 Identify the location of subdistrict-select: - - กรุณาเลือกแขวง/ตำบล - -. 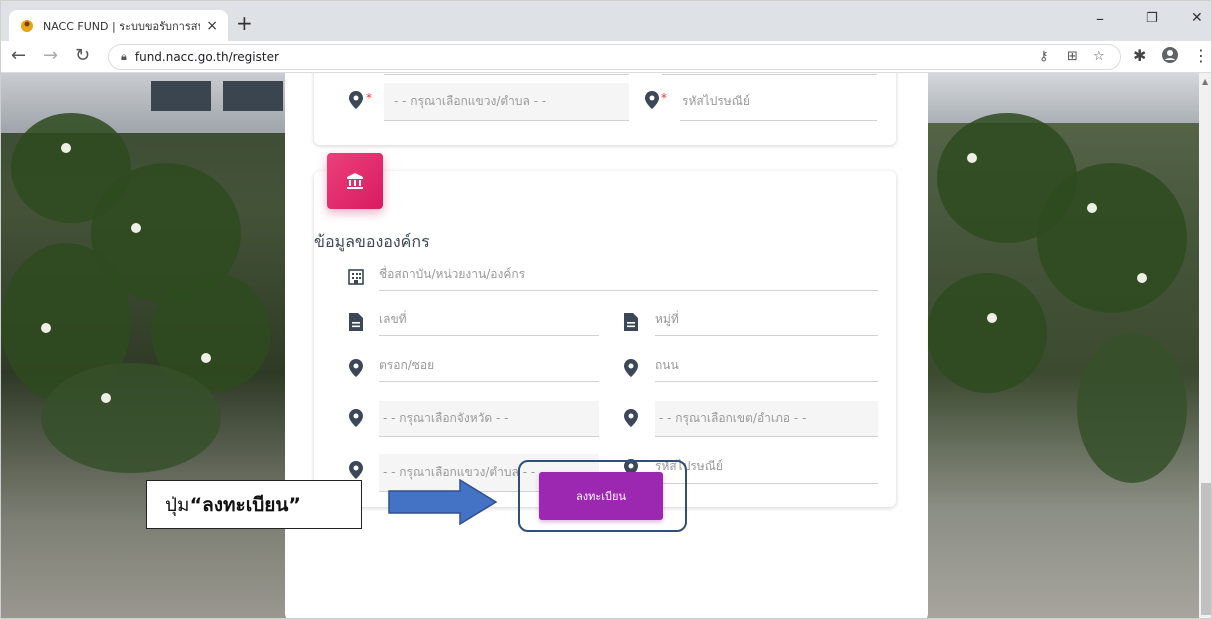
(506, 102).